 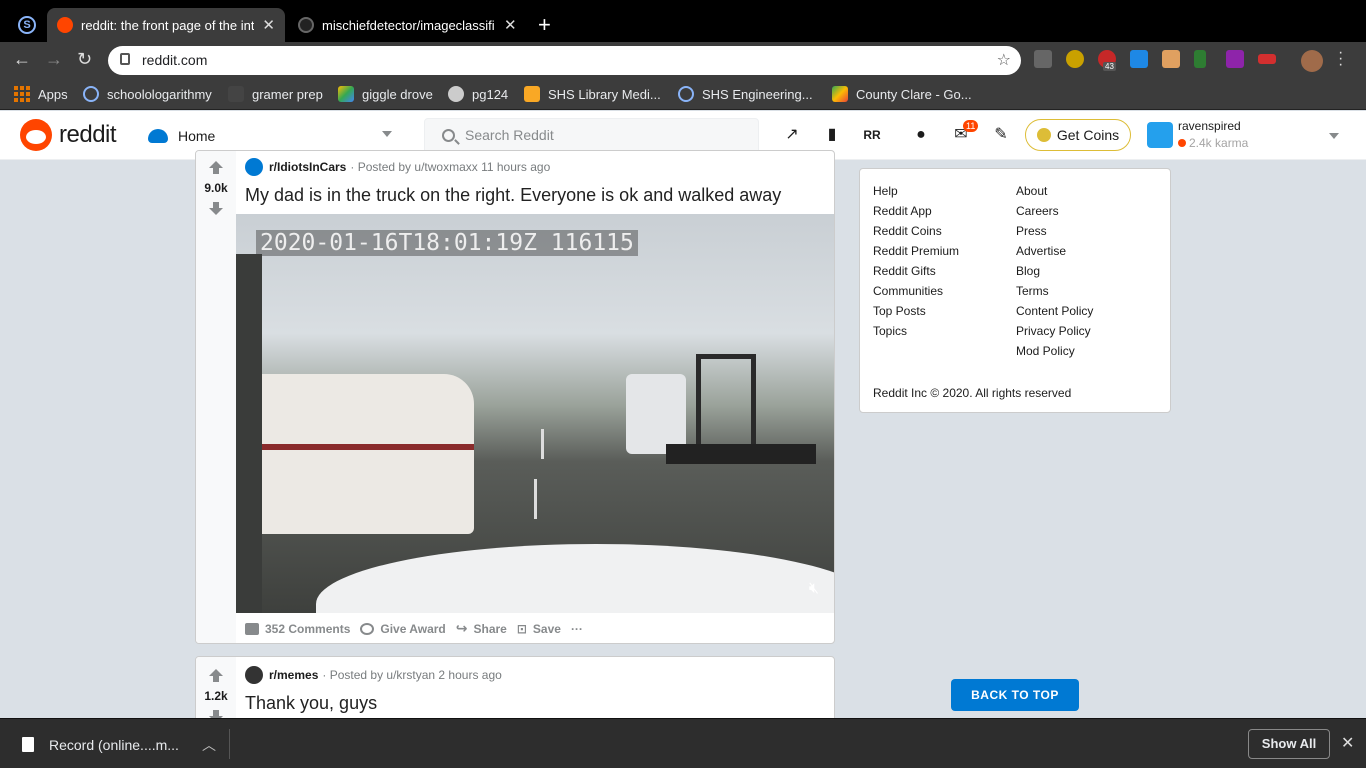 What do you see at coordinates (307, 167) in the screenshot?
I see `subreddit-link: r/IdiotsInCars` at bounding box center [307, 167].